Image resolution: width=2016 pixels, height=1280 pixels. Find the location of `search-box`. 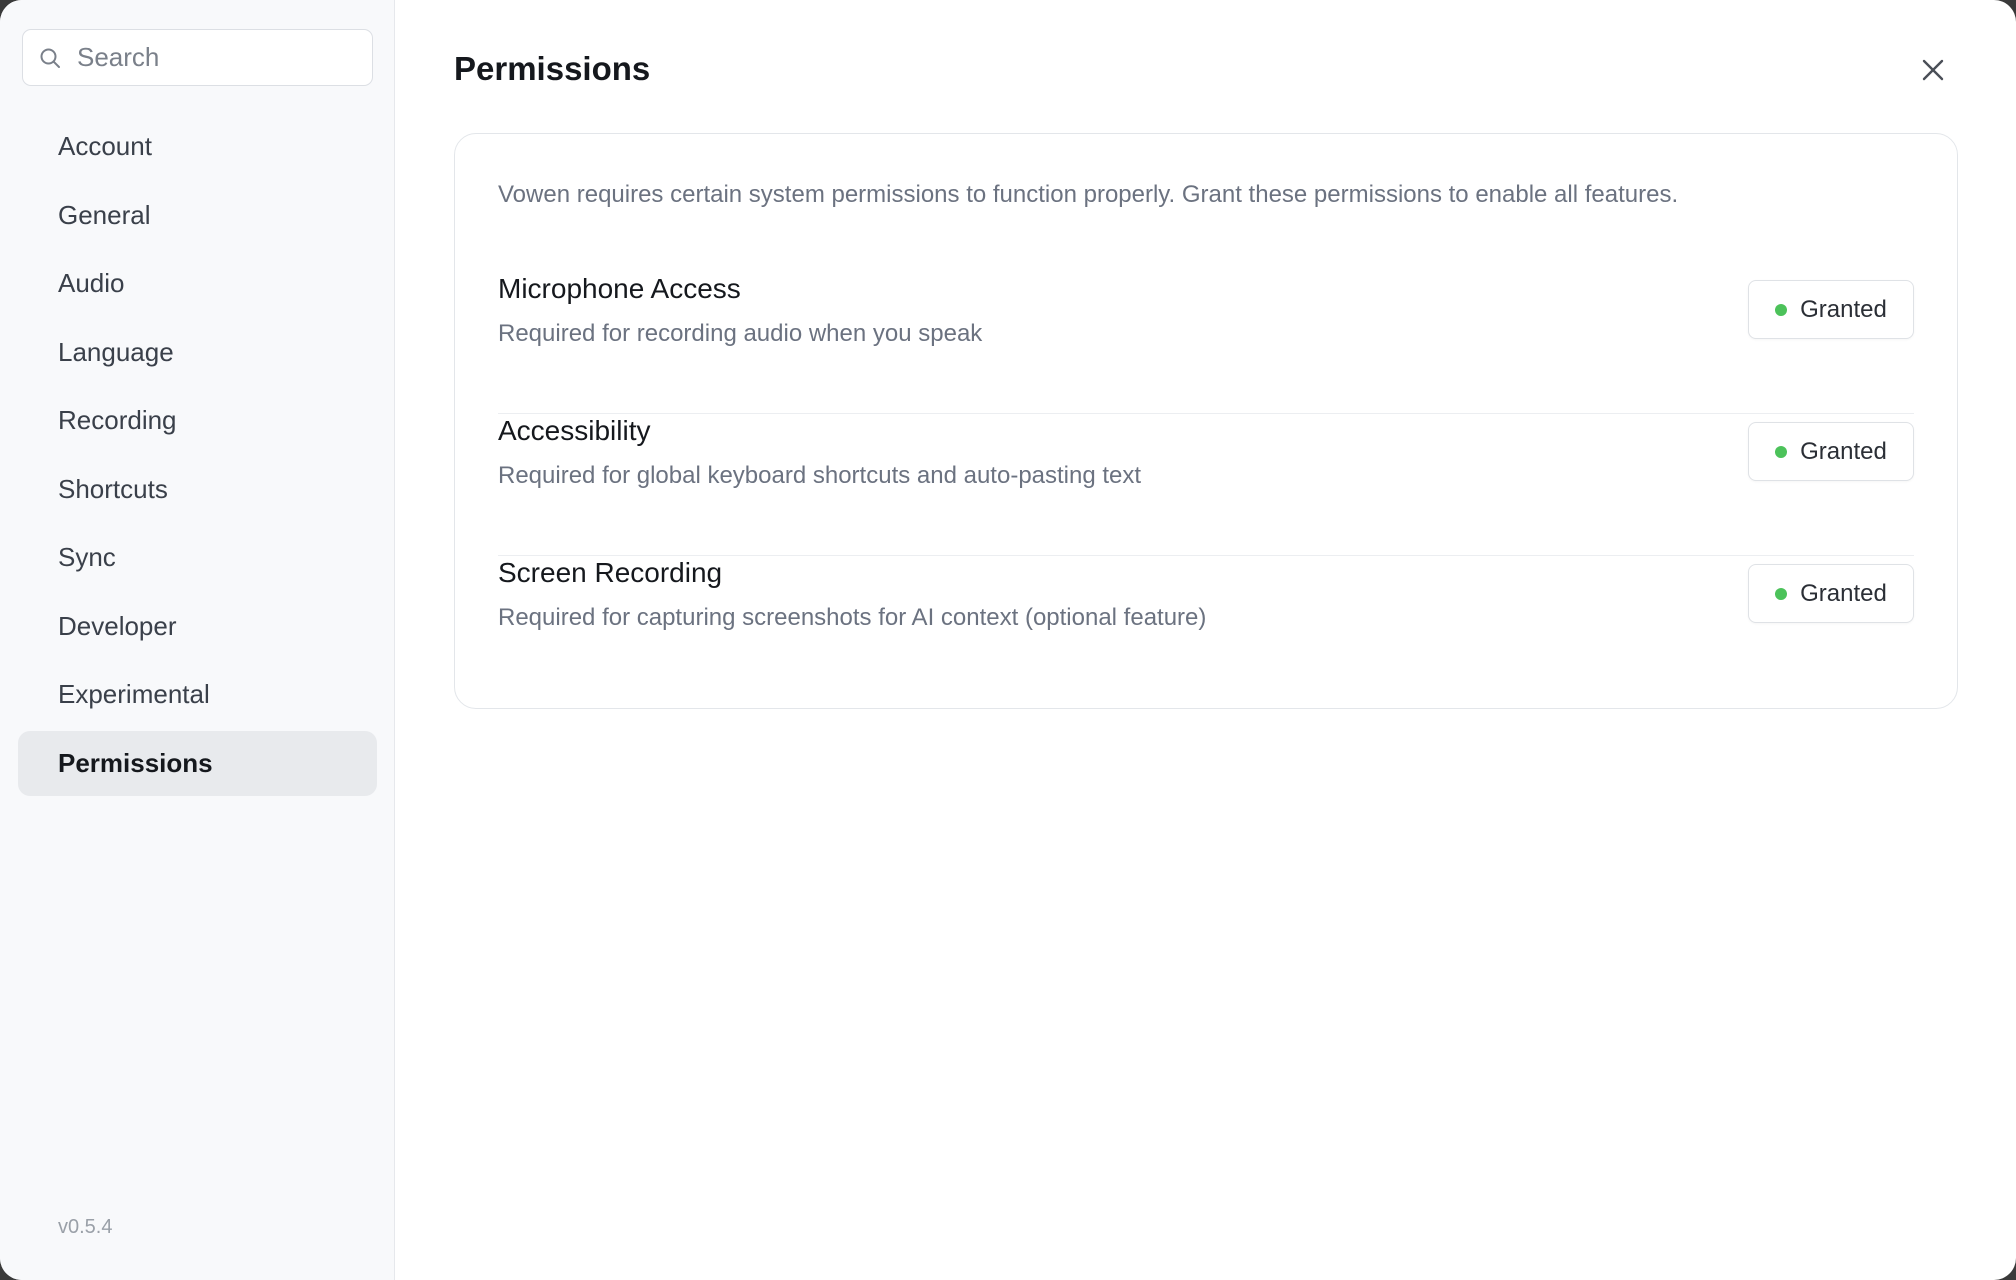

search-box is located at coordinates (197, 57).